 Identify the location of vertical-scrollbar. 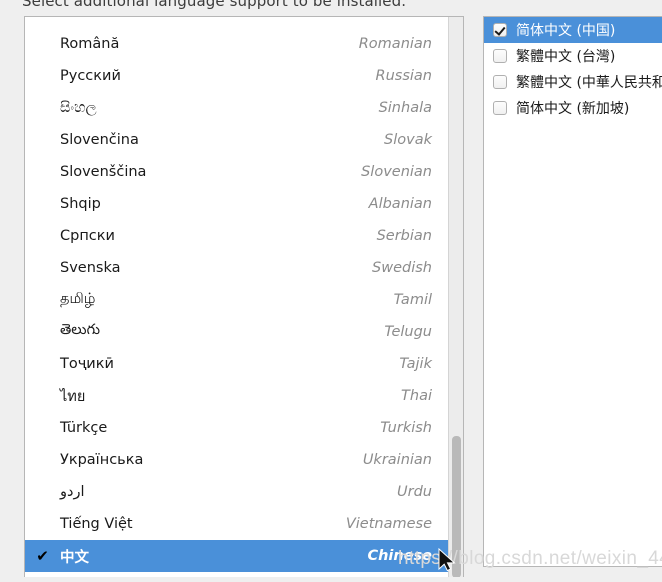
(455, 297).